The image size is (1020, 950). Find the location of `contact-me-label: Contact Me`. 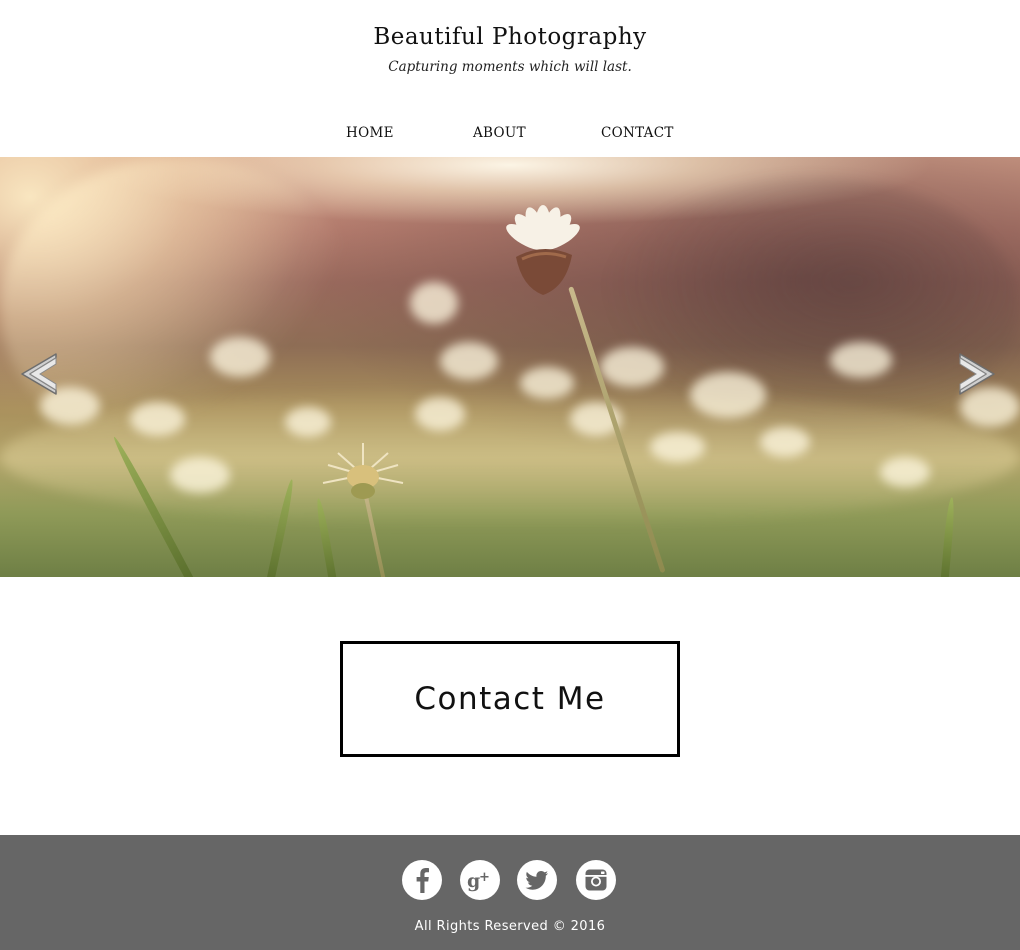

contact-me-label: Contact Me is located at coordinates (510, 699).